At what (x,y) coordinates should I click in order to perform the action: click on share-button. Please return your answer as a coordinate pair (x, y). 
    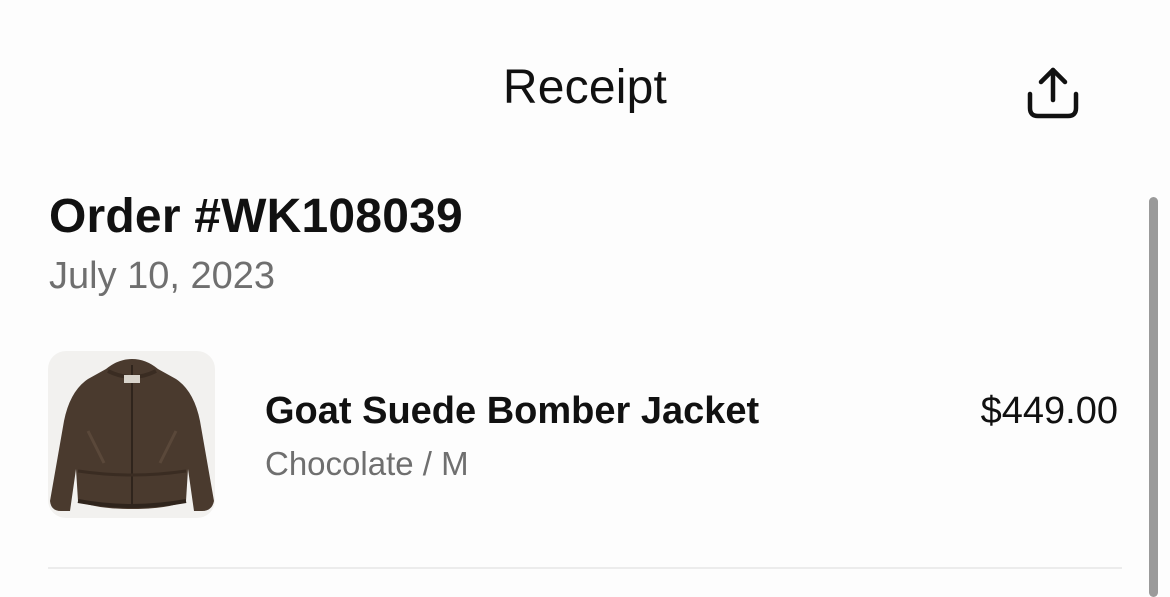
    Looking at the image, I should click on (1053, 95).